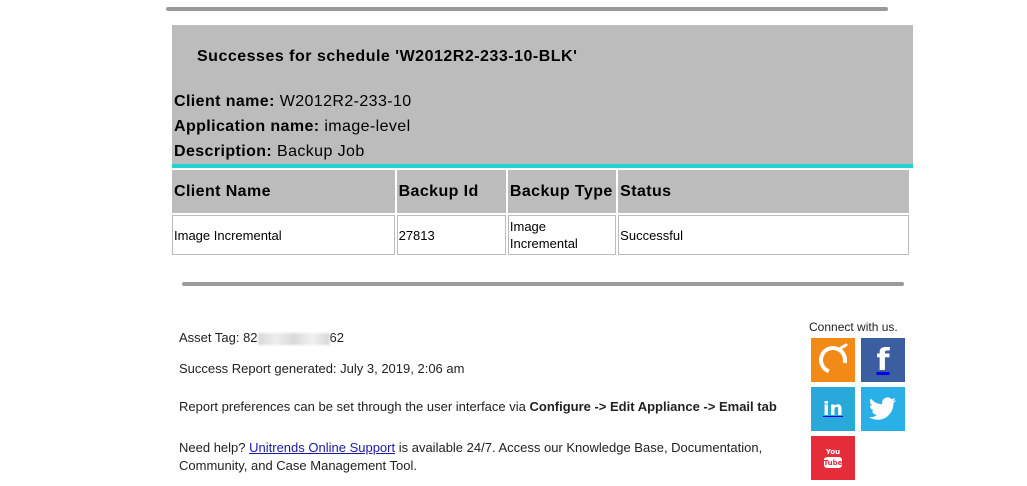  Describe the element at coordinates (853, 327) in the screenshot. I see `connect-label: Connect with us.` at that location.